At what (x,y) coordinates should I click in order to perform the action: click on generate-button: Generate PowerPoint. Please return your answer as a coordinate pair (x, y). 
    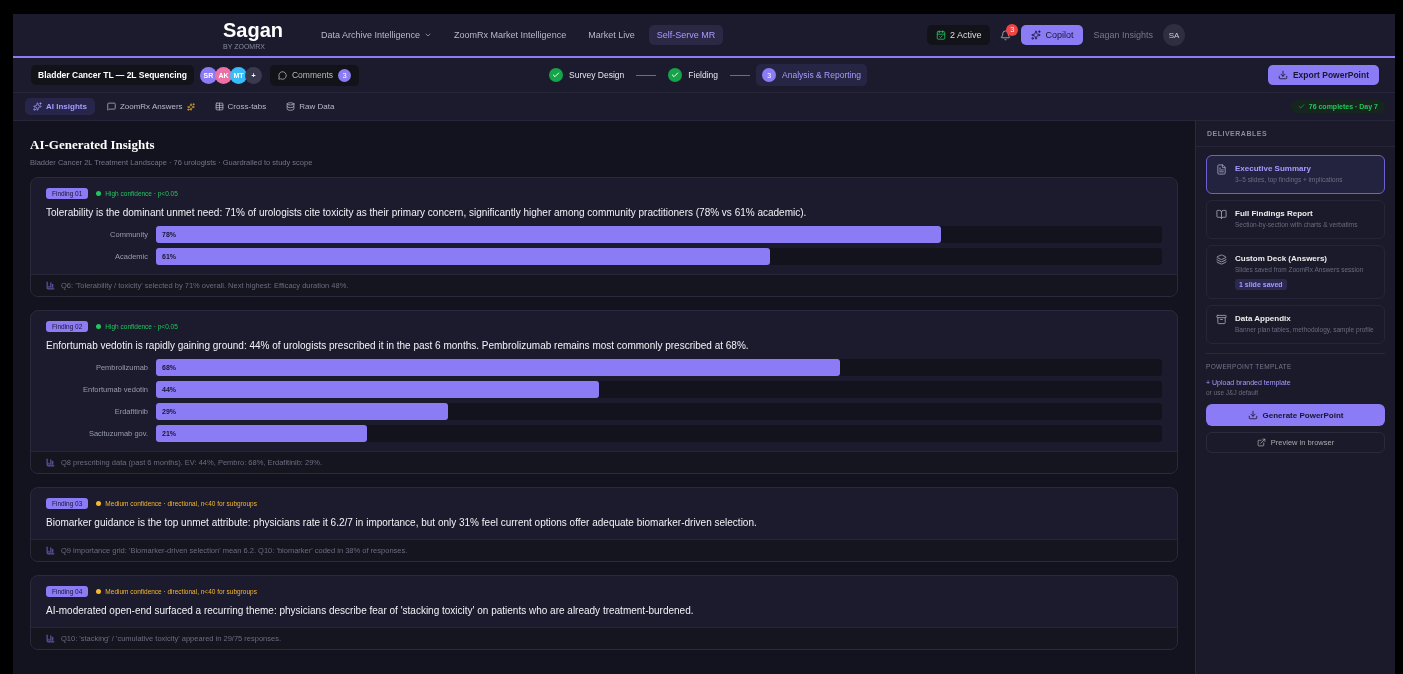
    Looking at the image, I should click on (1295, 415).